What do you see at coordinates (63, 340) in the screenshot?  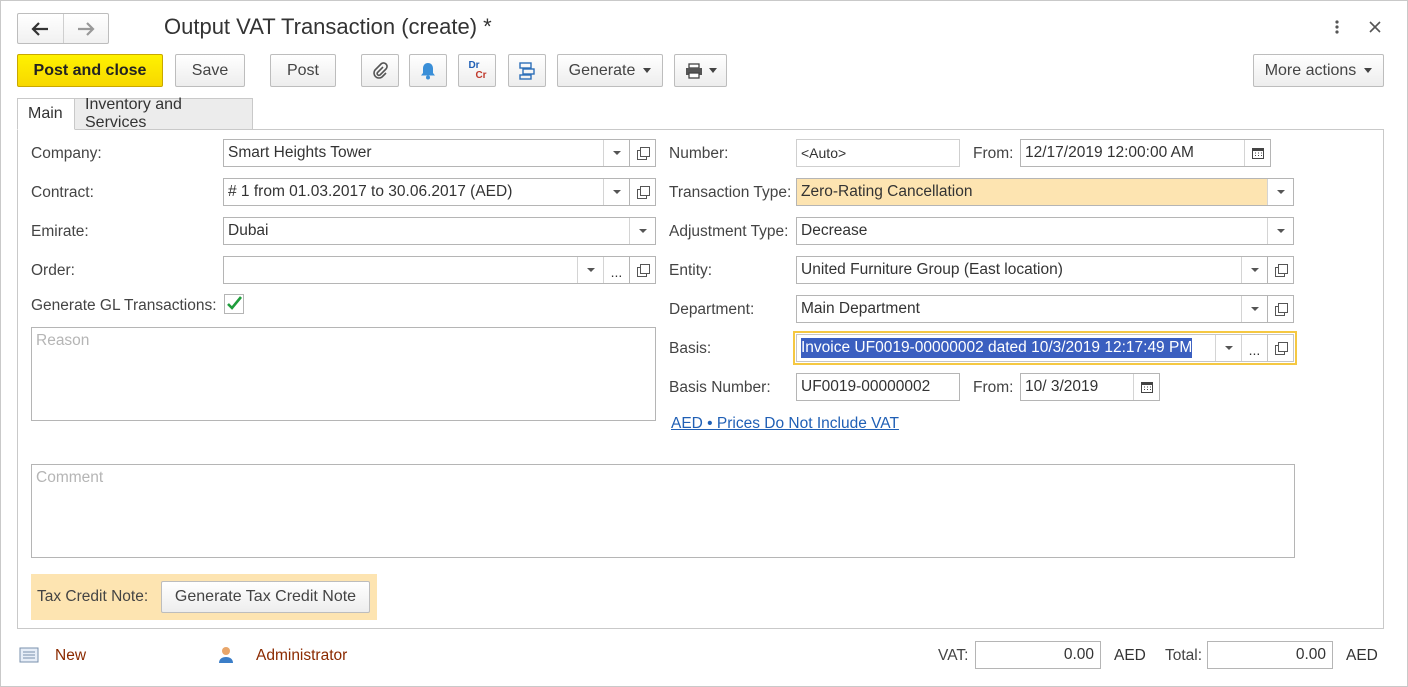 I see `reason-placeholder: Reason` at bounding box center [63, 340].